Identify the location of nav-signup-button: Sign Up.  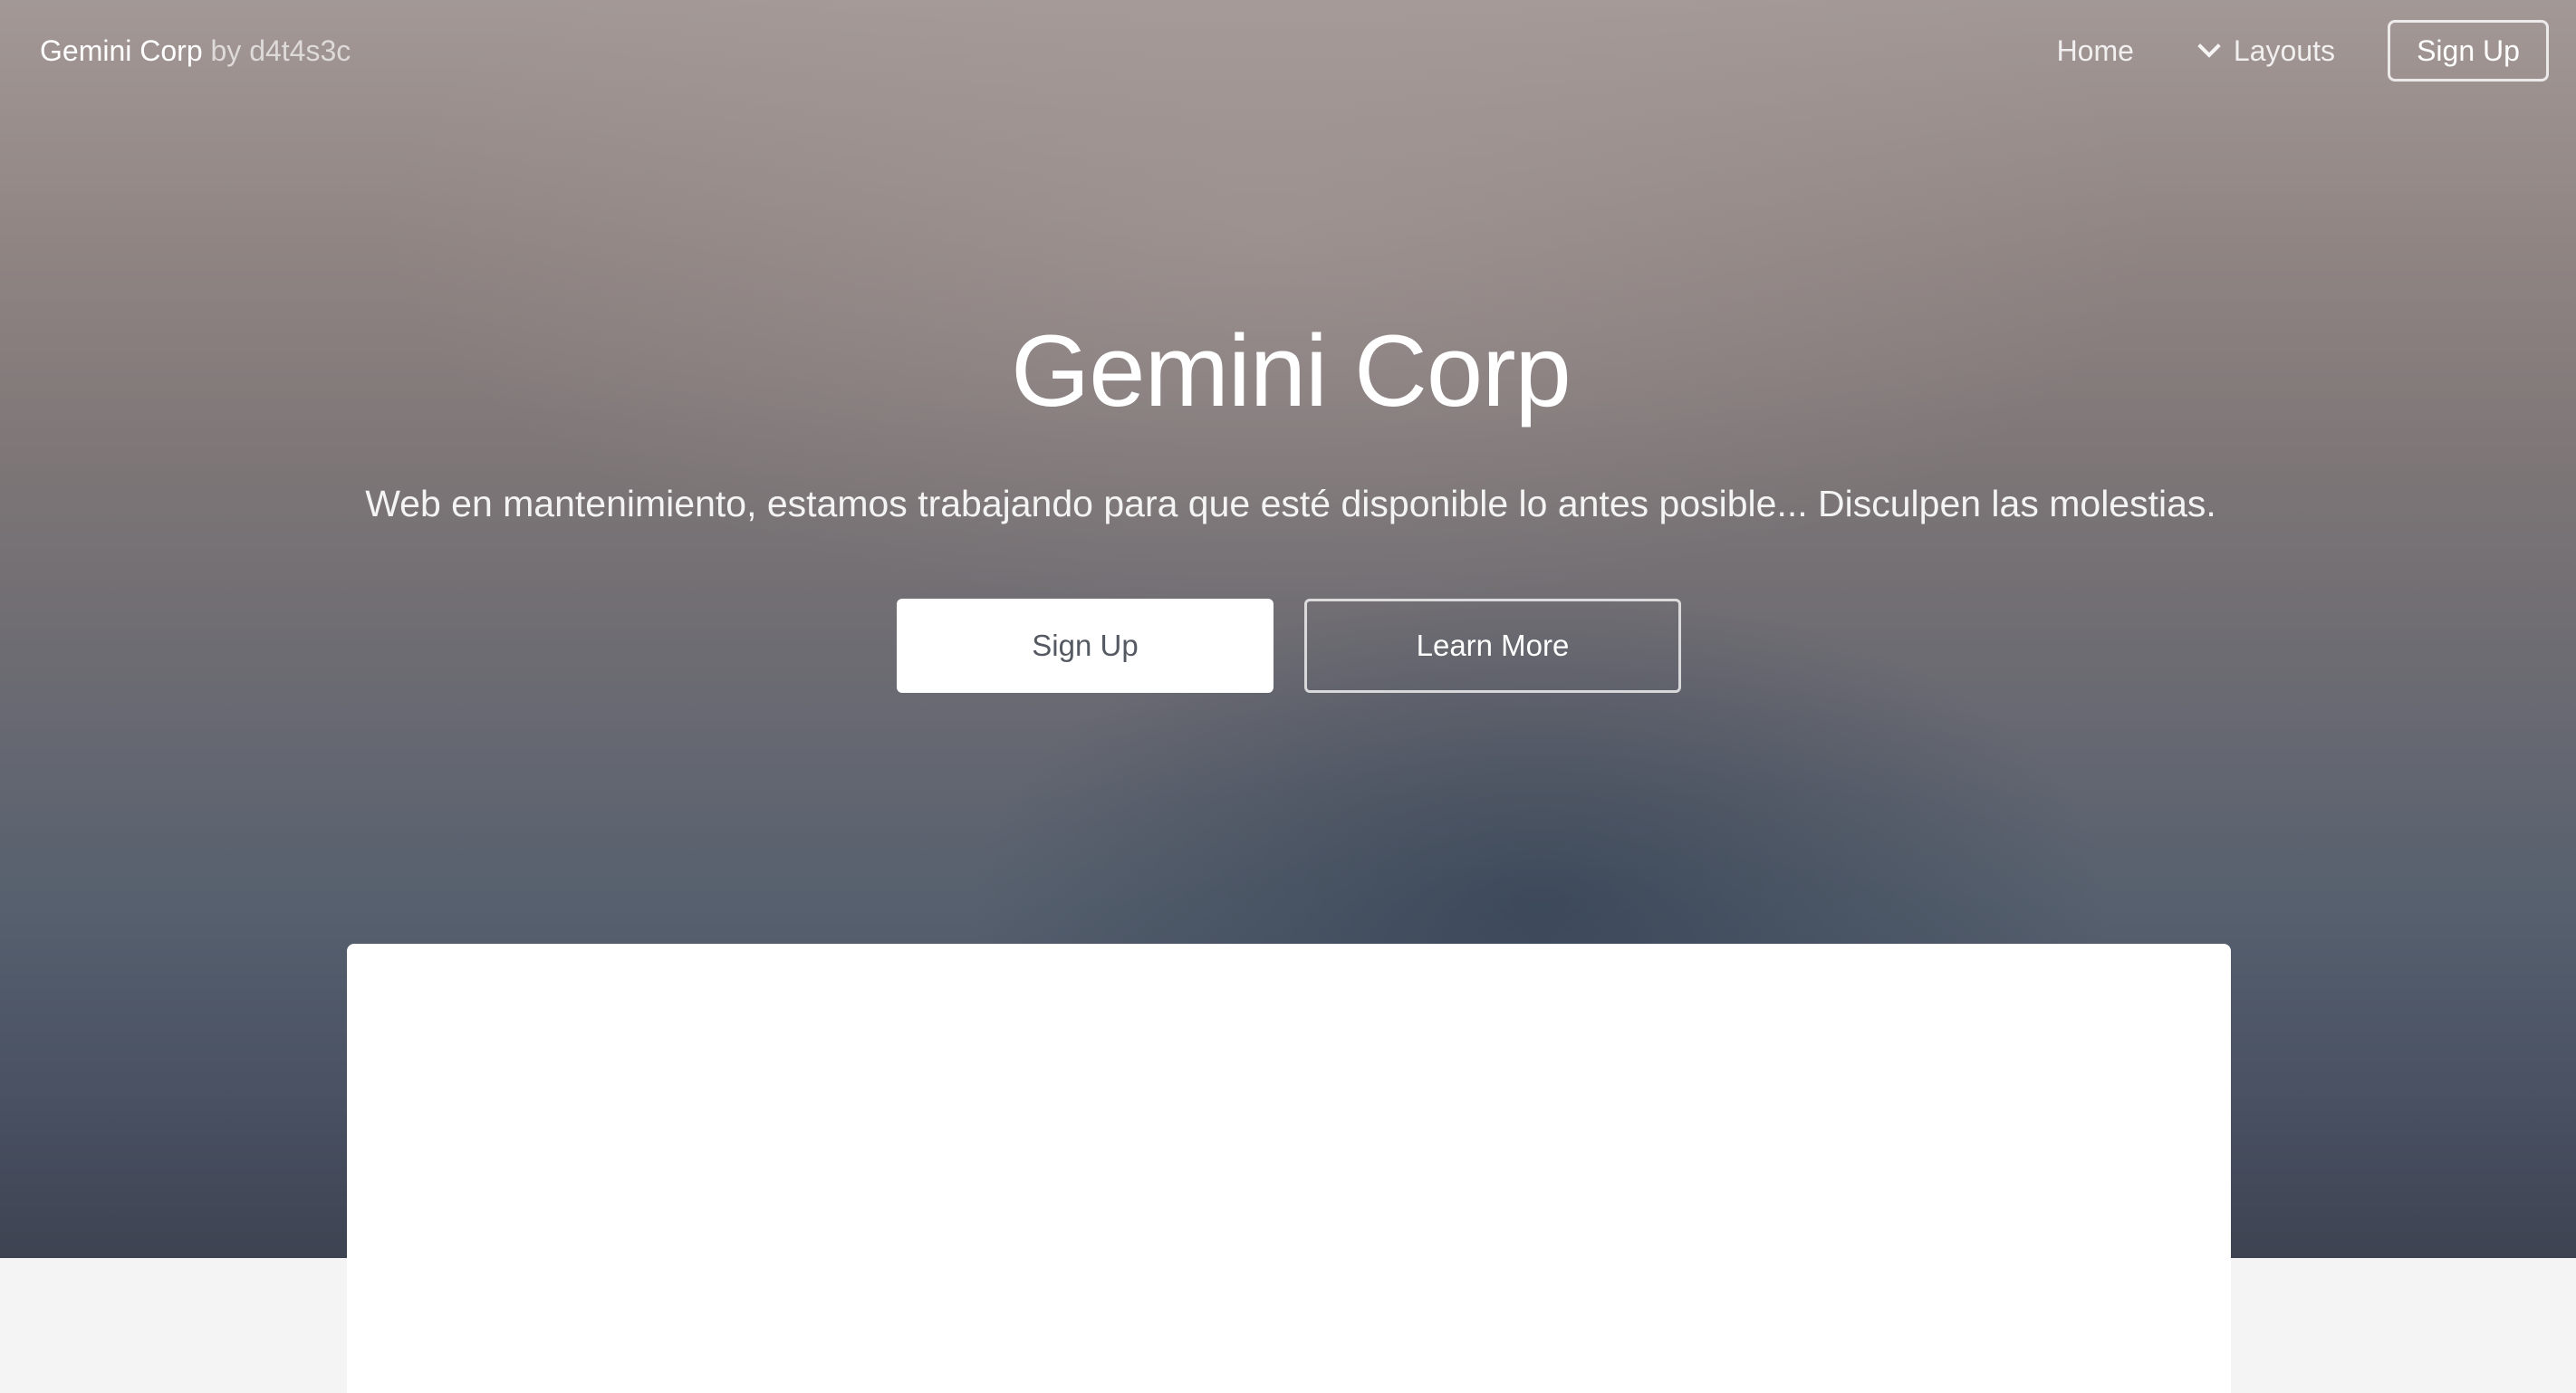
(2468, 51).